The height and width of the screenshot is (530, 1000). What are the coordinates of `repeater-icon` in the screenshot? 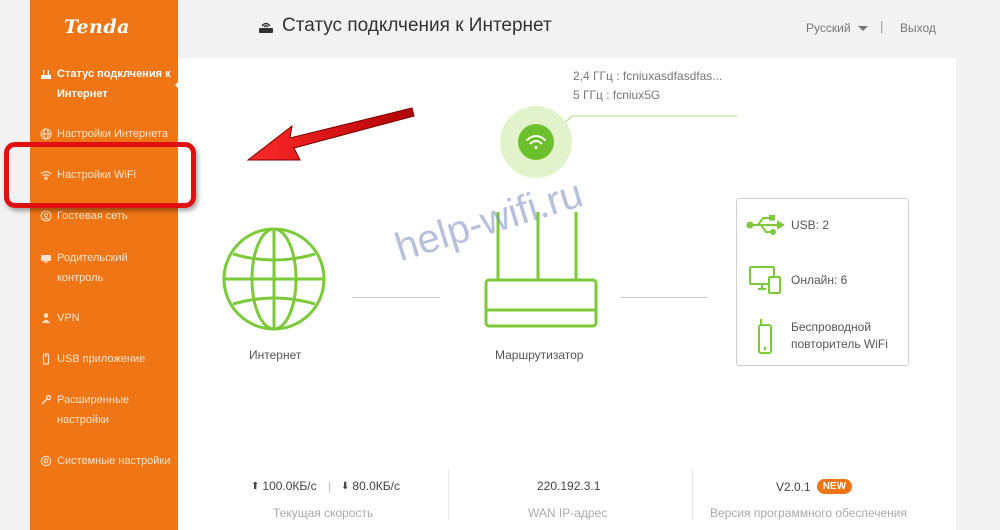 It's located at (765, 336).